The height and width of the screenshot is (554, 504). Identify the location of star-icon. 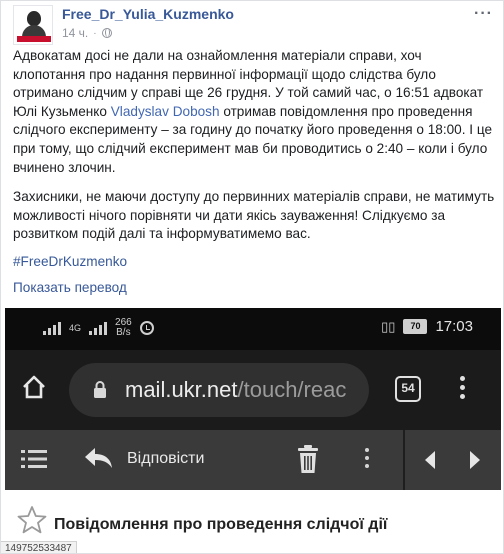
(32, 520).